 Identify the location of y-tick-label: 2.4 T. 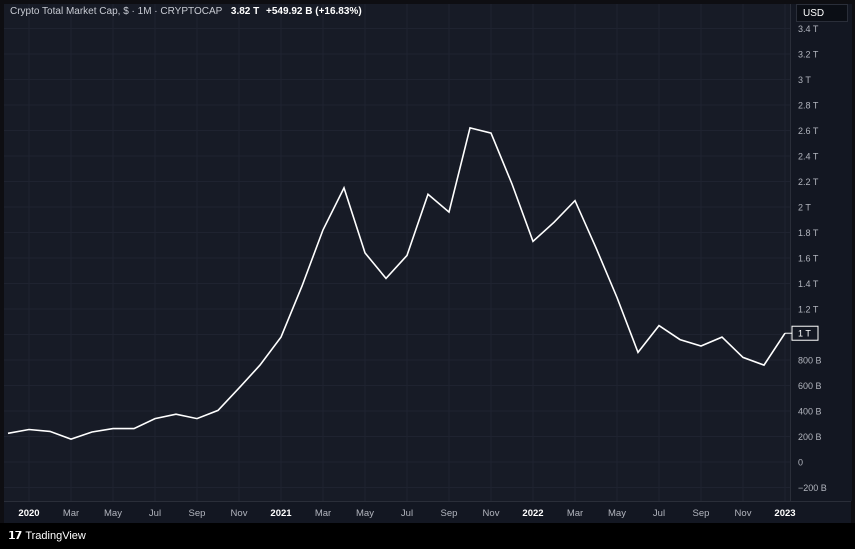
(808, 157).